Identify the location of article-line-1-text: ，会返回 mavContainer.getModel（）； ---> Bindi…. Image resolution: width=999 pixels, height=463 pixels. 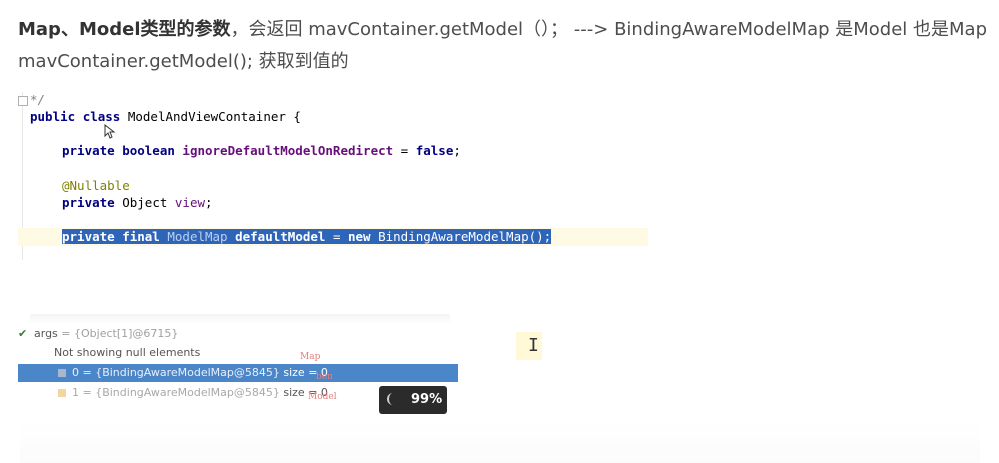
(609, 29).